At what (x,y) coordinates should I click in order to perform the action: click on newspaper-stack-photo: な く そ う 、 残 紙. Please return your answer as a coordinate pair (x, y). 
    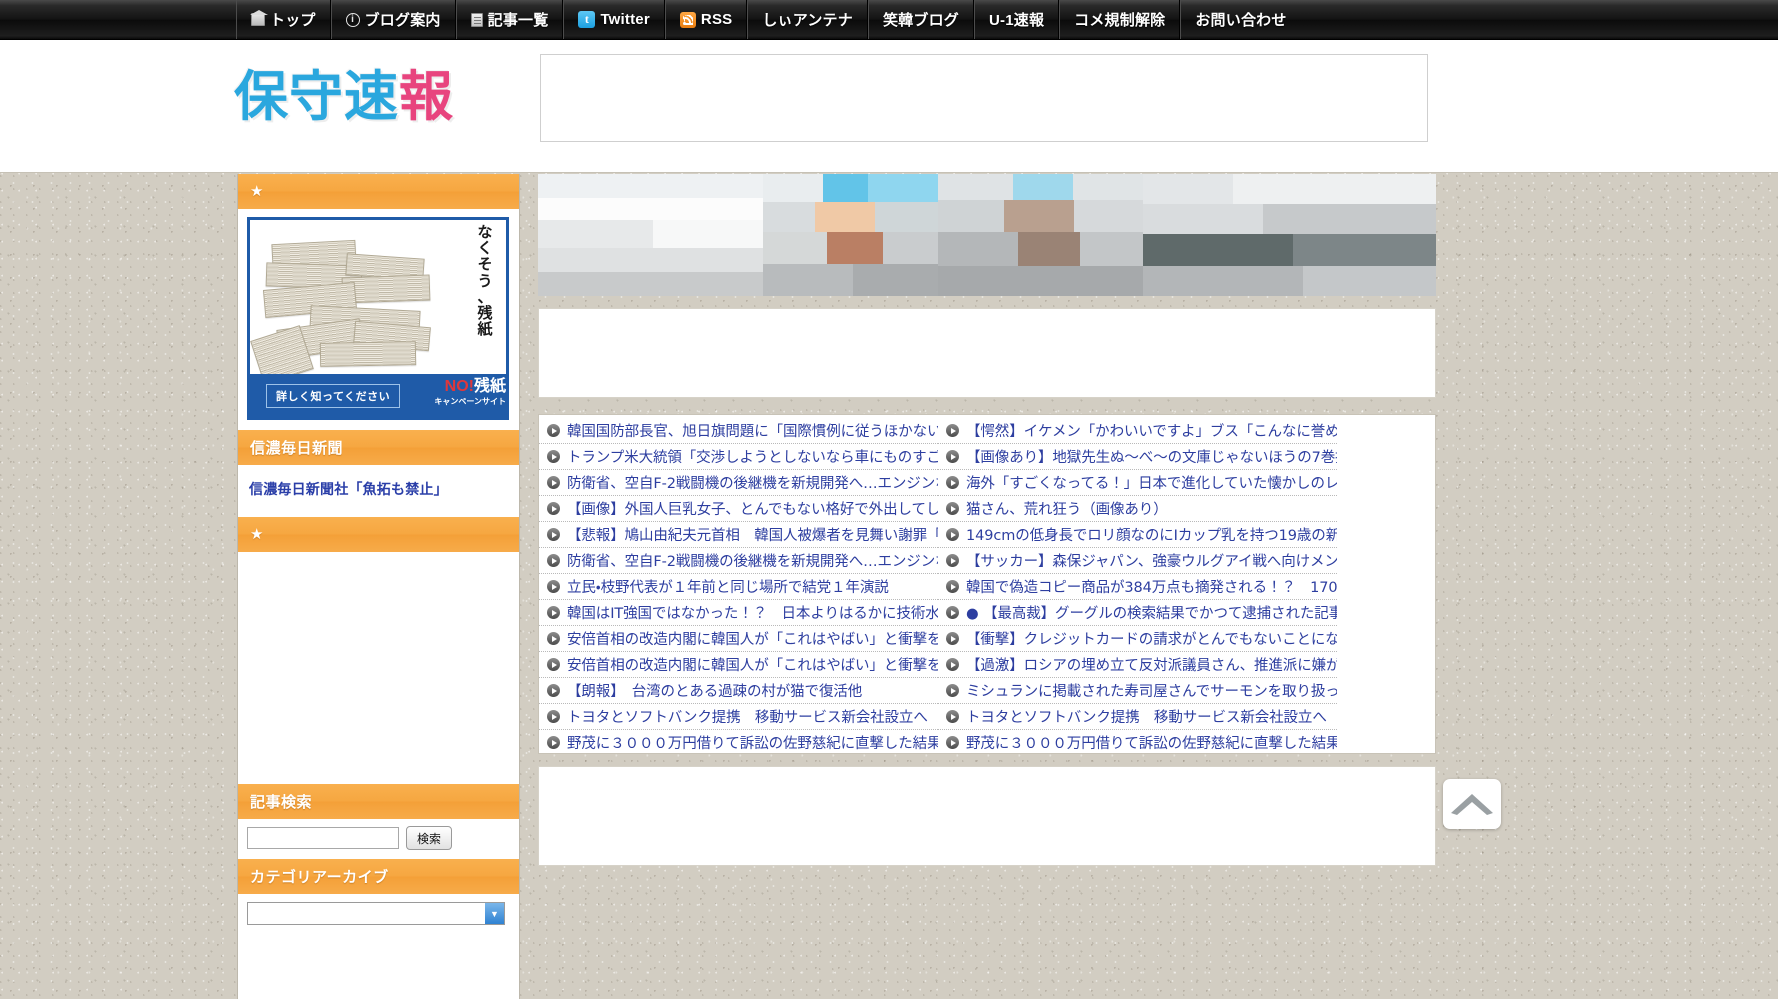
    Looking at the image, I should click on (378, 300).